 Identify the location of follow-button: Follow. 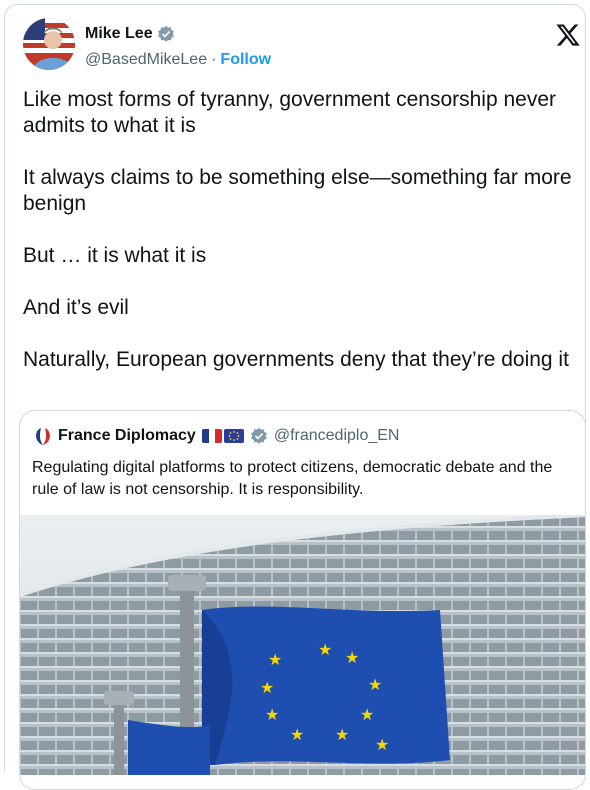
(245, 60).